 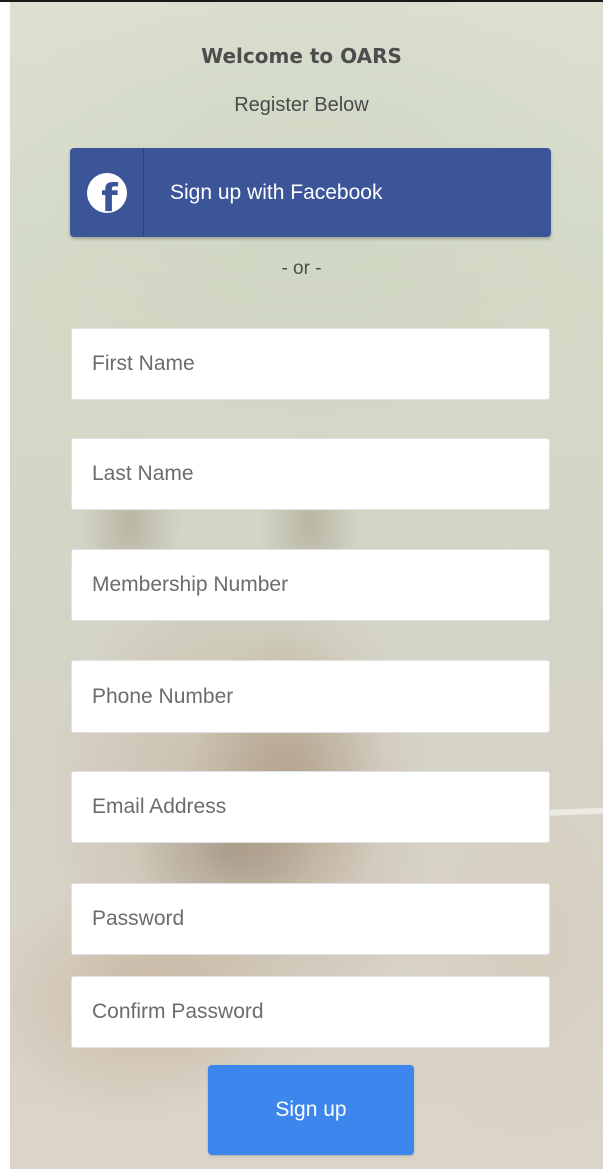 I want to click on first-name-input, so click(x=310, y=364).